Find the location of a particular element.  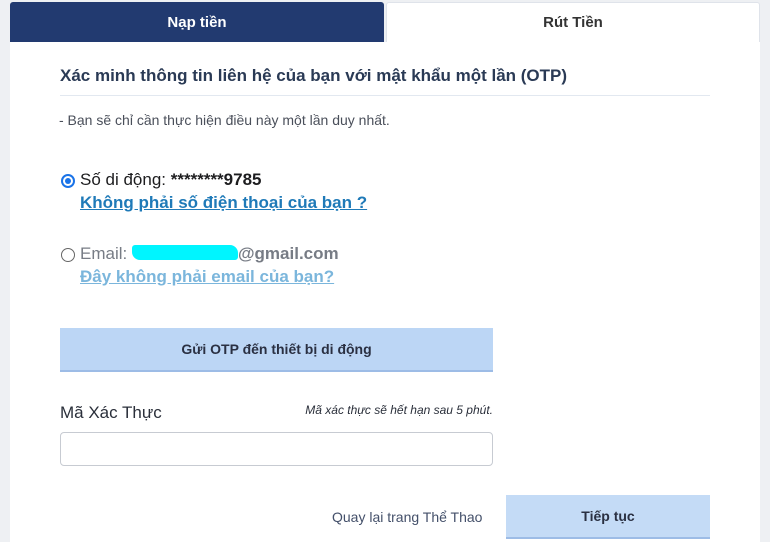

tab-bar: Nạp tiền Rút Tiền is located at coordinates (385, 22).